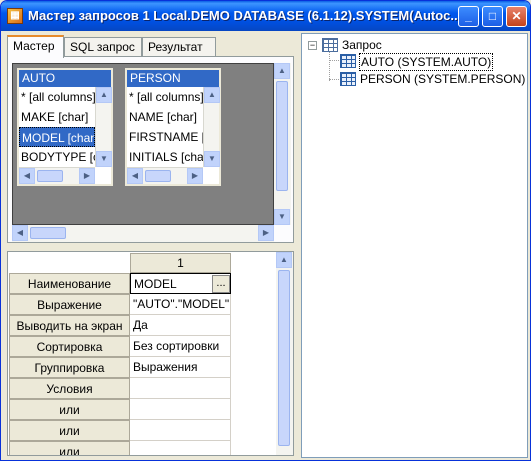 The height and width of the screenshot is (461, 531). What do you see at coordinates (57, 137) in the screenshot?
I see `field-item-selected: MODEL [char]` at bounding box center [57, 137].